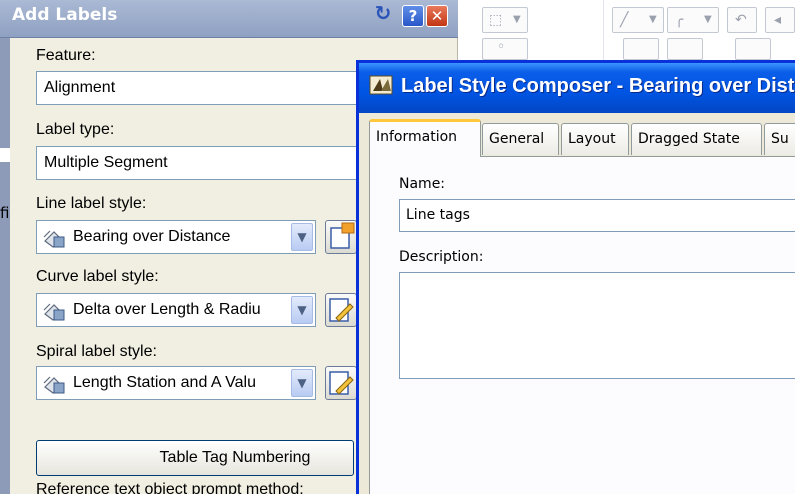 The width and height of the screenshot is (795, 494). Describe the element at coordinates (441, 257) in the screenshot. I see `description-label: Description:` at that location.